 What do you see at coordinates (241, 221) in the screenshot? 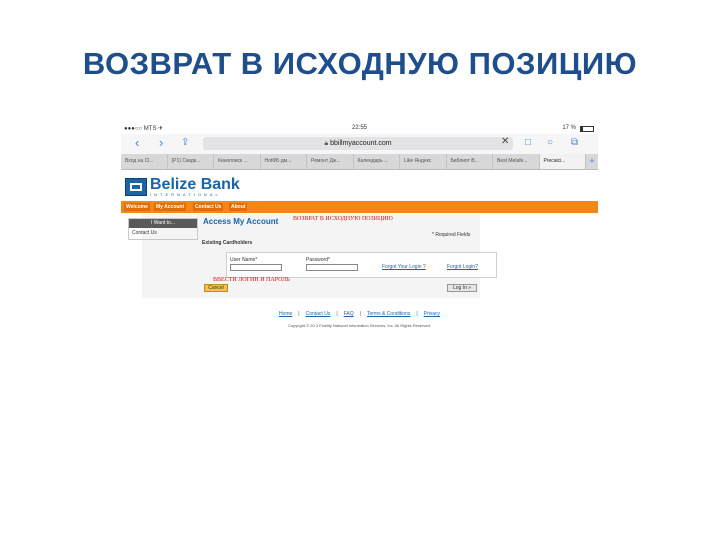
I see `page-title: Access My Account` at bounding box center [241, 221].